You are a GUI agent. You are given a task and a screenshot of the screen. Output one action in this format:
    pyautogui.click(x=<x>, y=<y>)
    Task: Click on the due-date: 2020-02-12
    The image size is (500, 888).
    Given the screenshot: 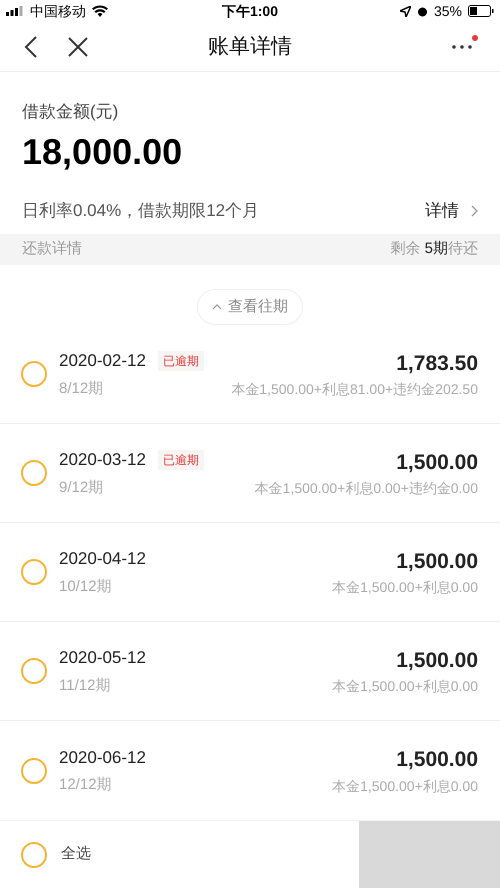 What is the action you would take?
    pyautogui.click(x=102, y=361)
    